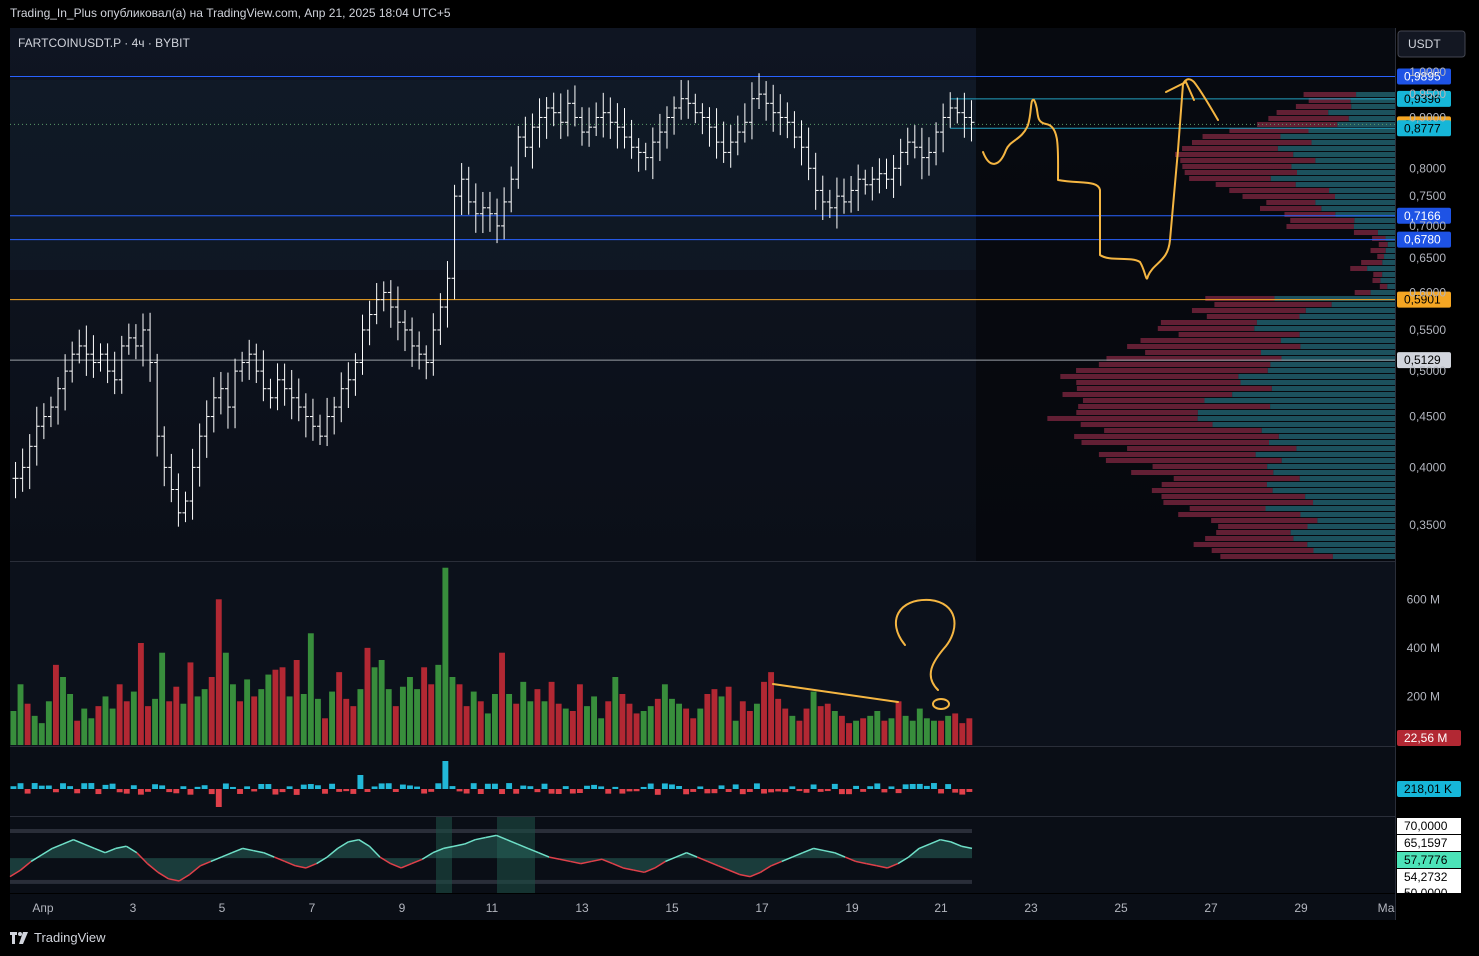 The width and height of the screenshot is (1479, 956). I want to click on range-zone, so click(493, 175).